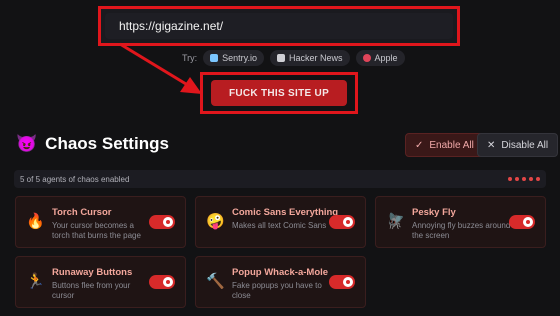 This screenshot has width=560, height=316. I want to click on chip-label: Apple, so click(386, 58).